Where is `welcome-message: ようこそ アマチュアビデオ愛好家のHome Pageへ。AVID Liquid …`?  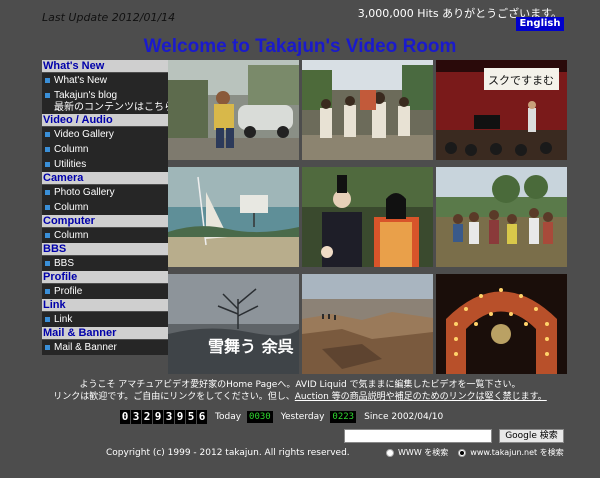
welcome-message: ようこそ アマチュアビデオ愛好家のHome Pageへ。AVID Liquid … is located at coordinates (300, 391).